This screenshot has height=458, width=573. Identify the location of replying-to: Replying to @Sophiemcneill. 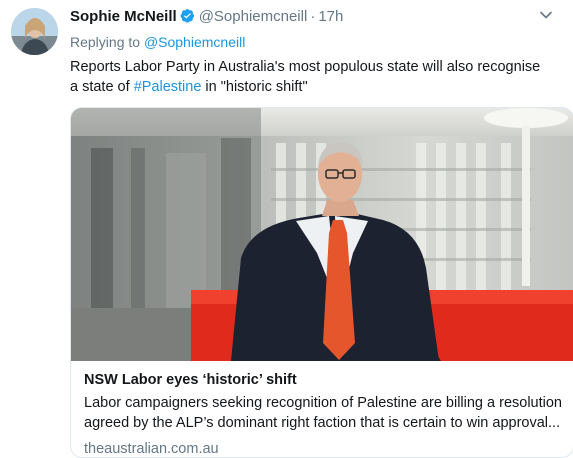
(157, 42).